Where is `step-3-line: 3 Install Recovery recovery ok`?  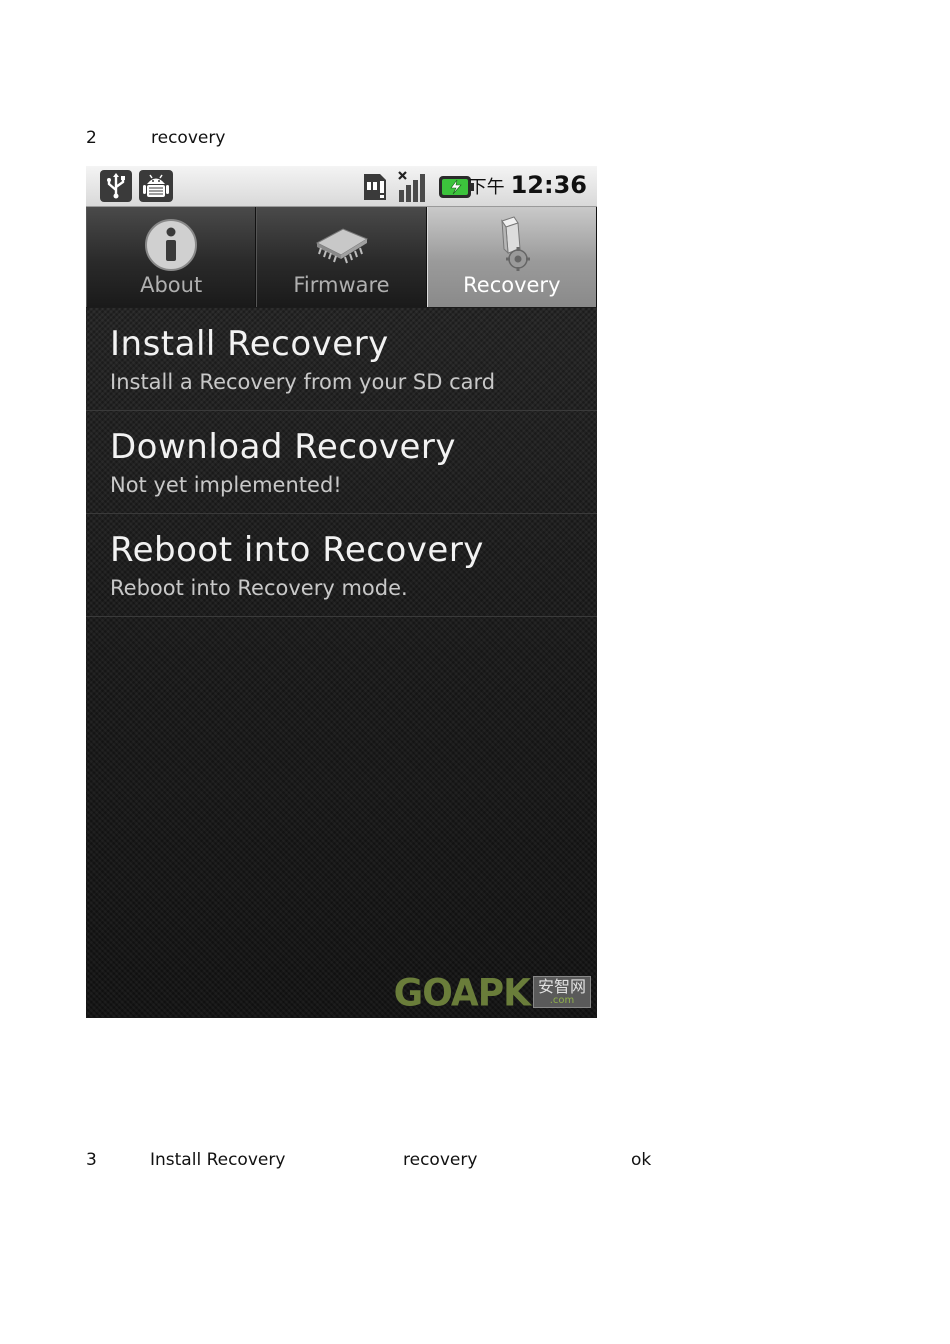 step-3-line: 3 Install Recovery recovery ok is located at coordinates (386, 1160).